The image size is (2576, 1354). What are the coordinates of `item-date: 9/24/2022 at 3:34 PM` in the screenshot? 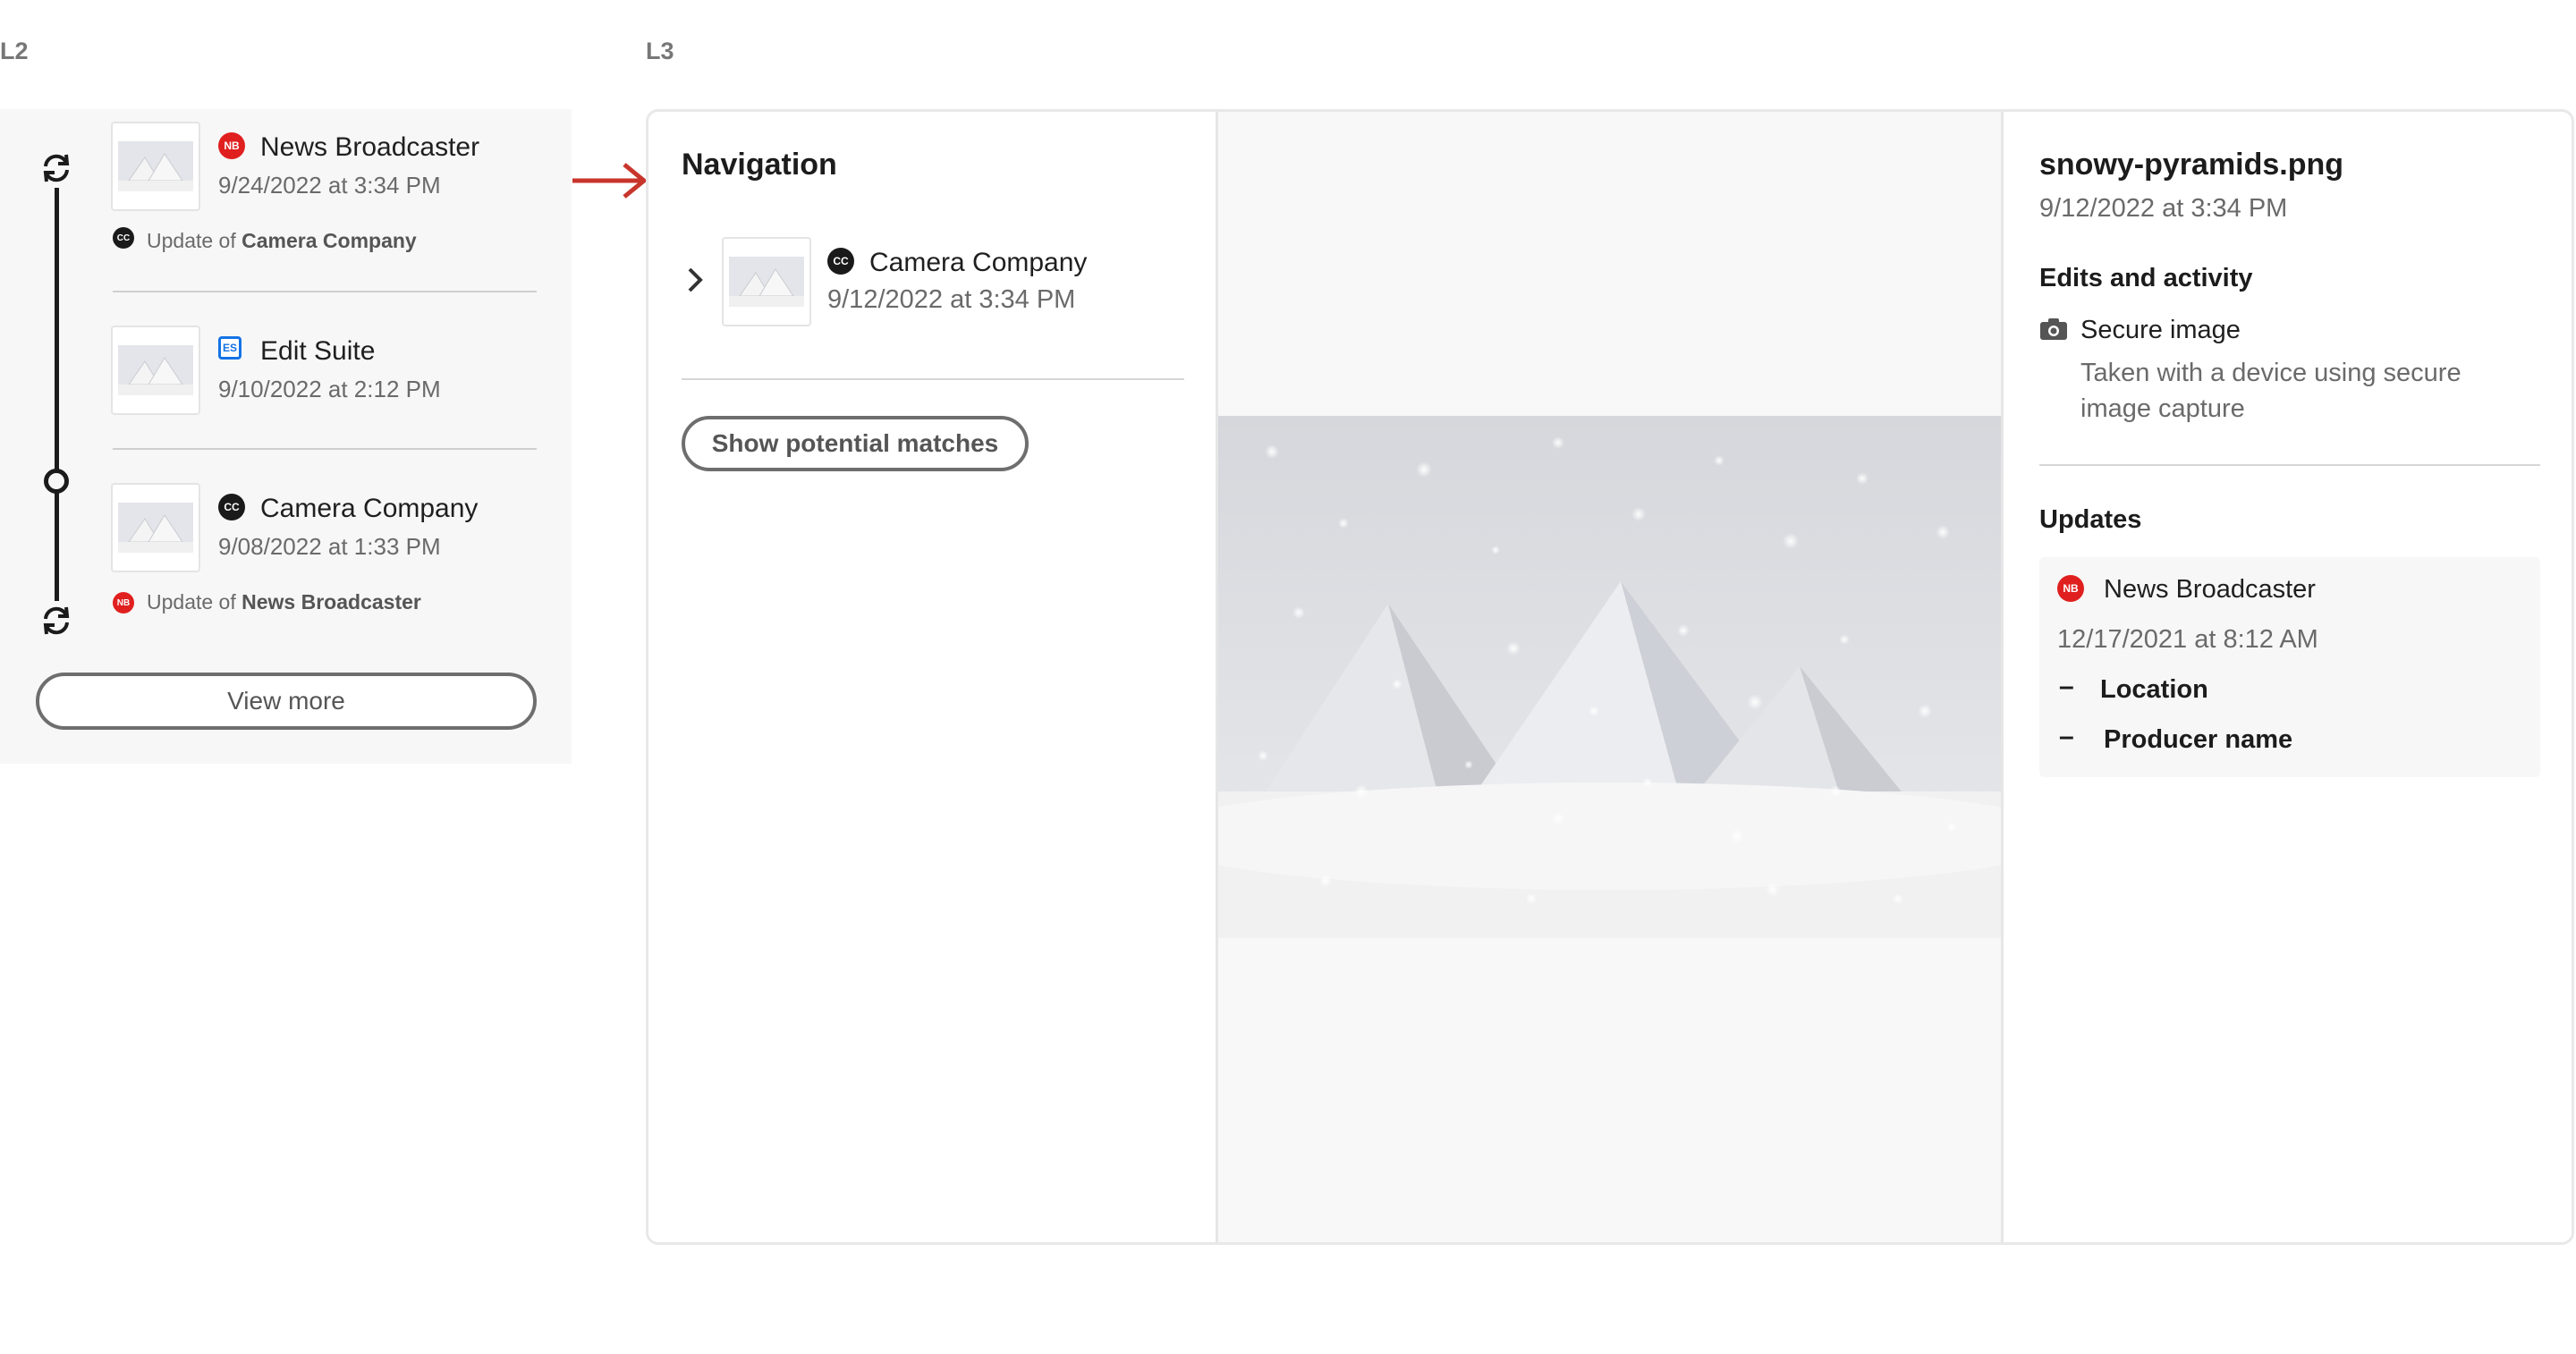 It's located at (329, 185).